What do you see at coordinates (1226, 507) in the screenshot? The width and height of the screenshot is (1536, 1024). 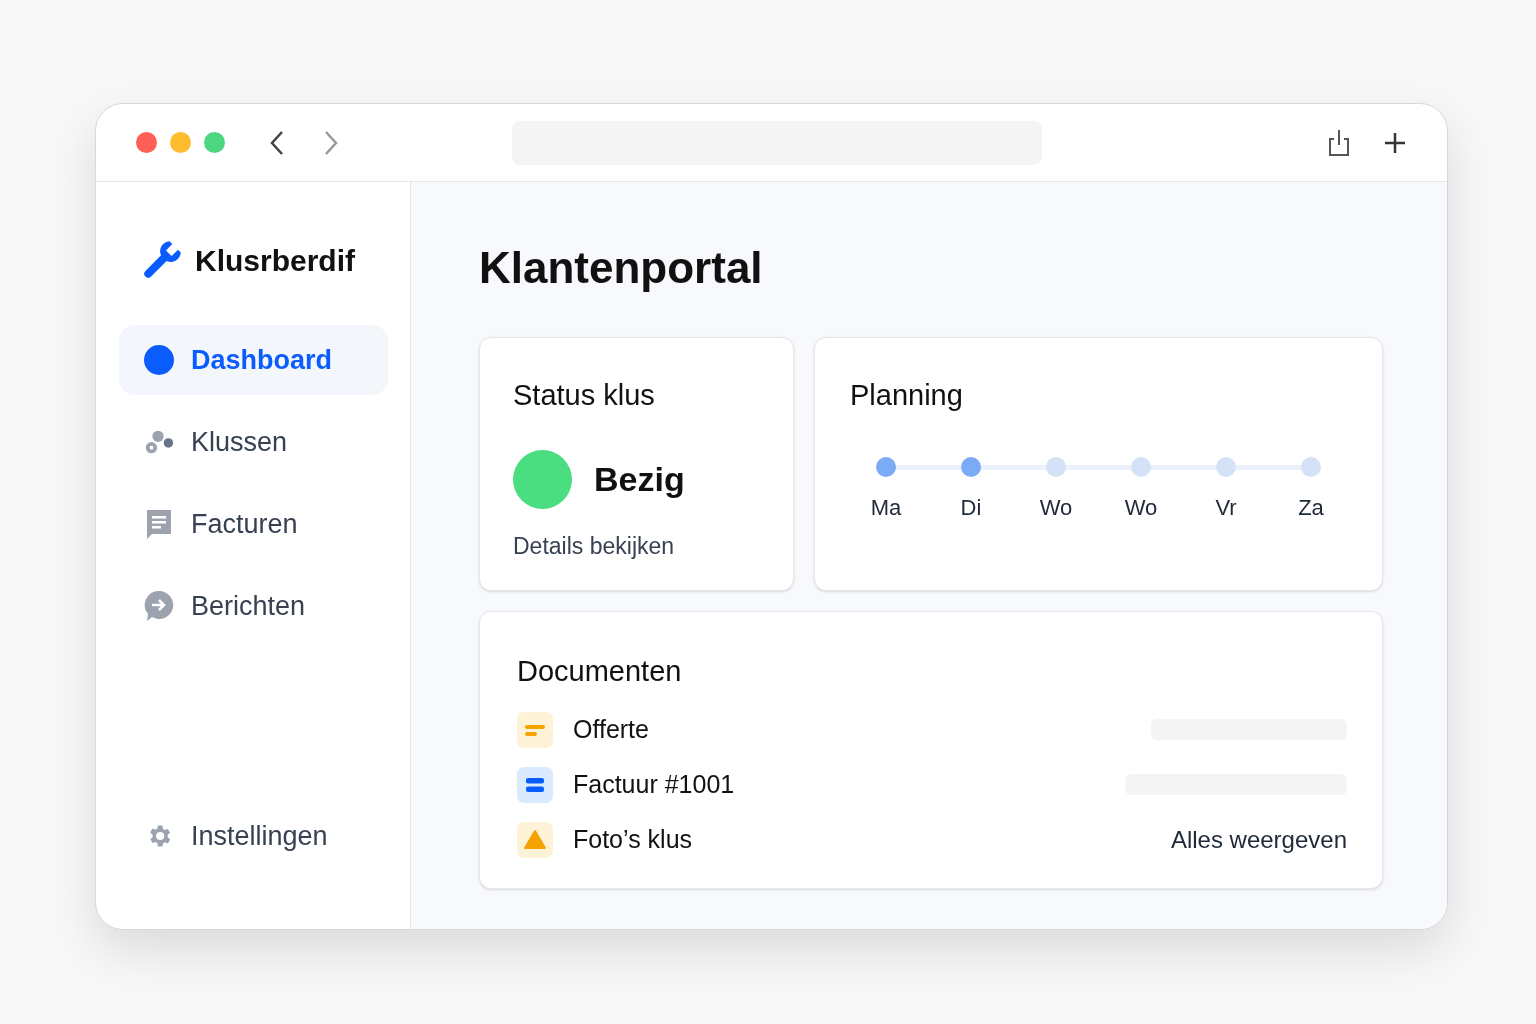 I see `day-label: Vr` at bounding box center [1226, 507].